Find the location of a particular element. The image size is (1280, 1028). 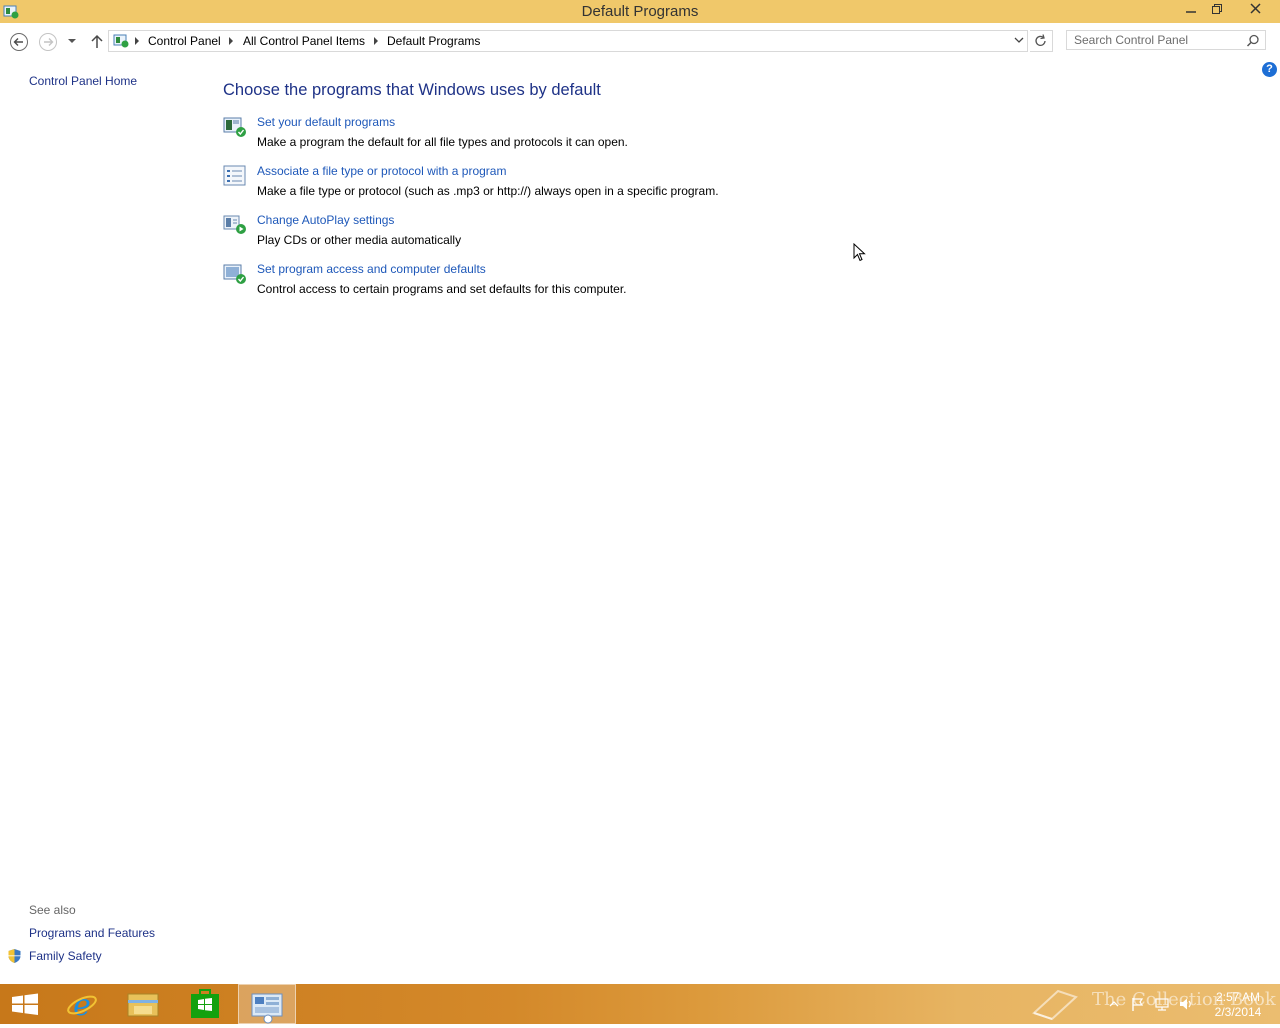

control-panel-taskbar-button is located at coordinates (267, 1004).